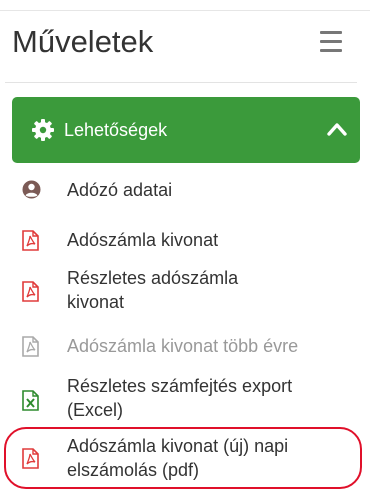 The width and height of the screenshot is (370, 490). I want to click on menu-item-label-line1: Adószámla kivonat (új) napi, so click(178, 446).